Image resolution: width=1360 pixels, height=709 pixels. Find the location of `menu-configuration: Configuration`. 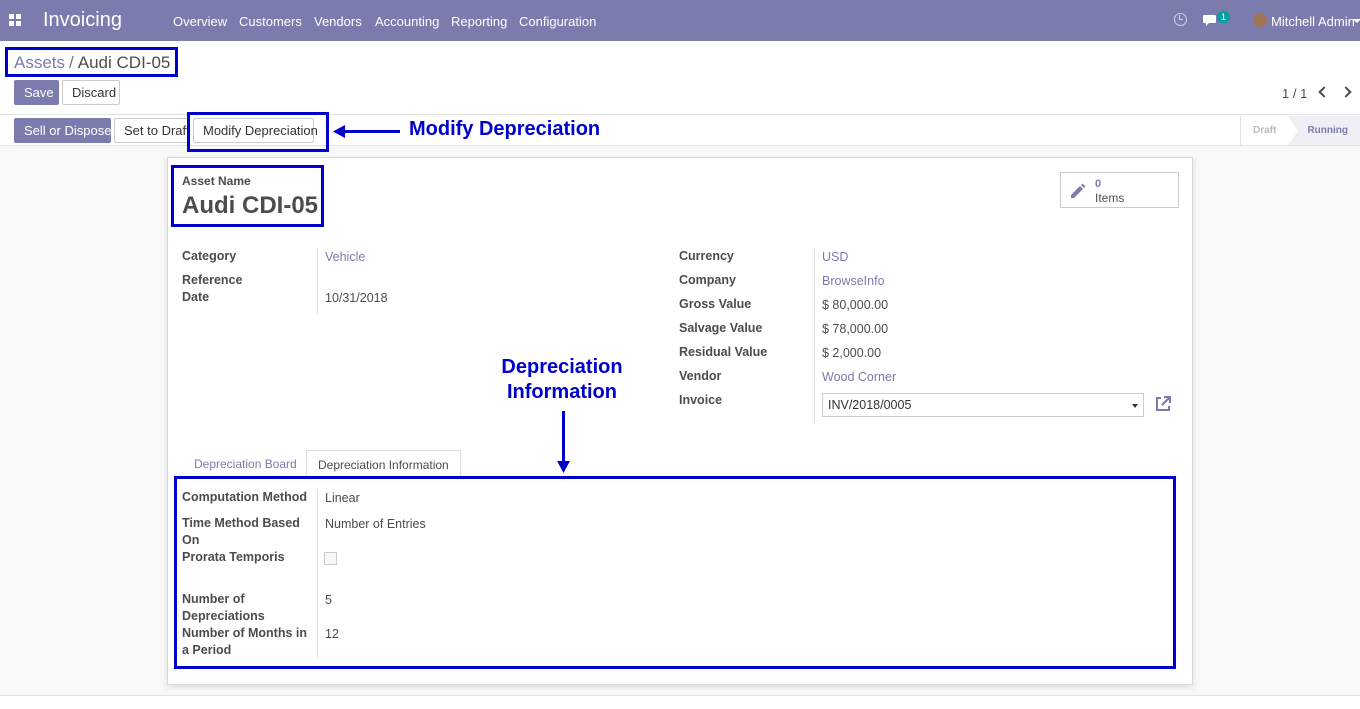

menu-configuration: Configuration is located at coordinates (557, 21).